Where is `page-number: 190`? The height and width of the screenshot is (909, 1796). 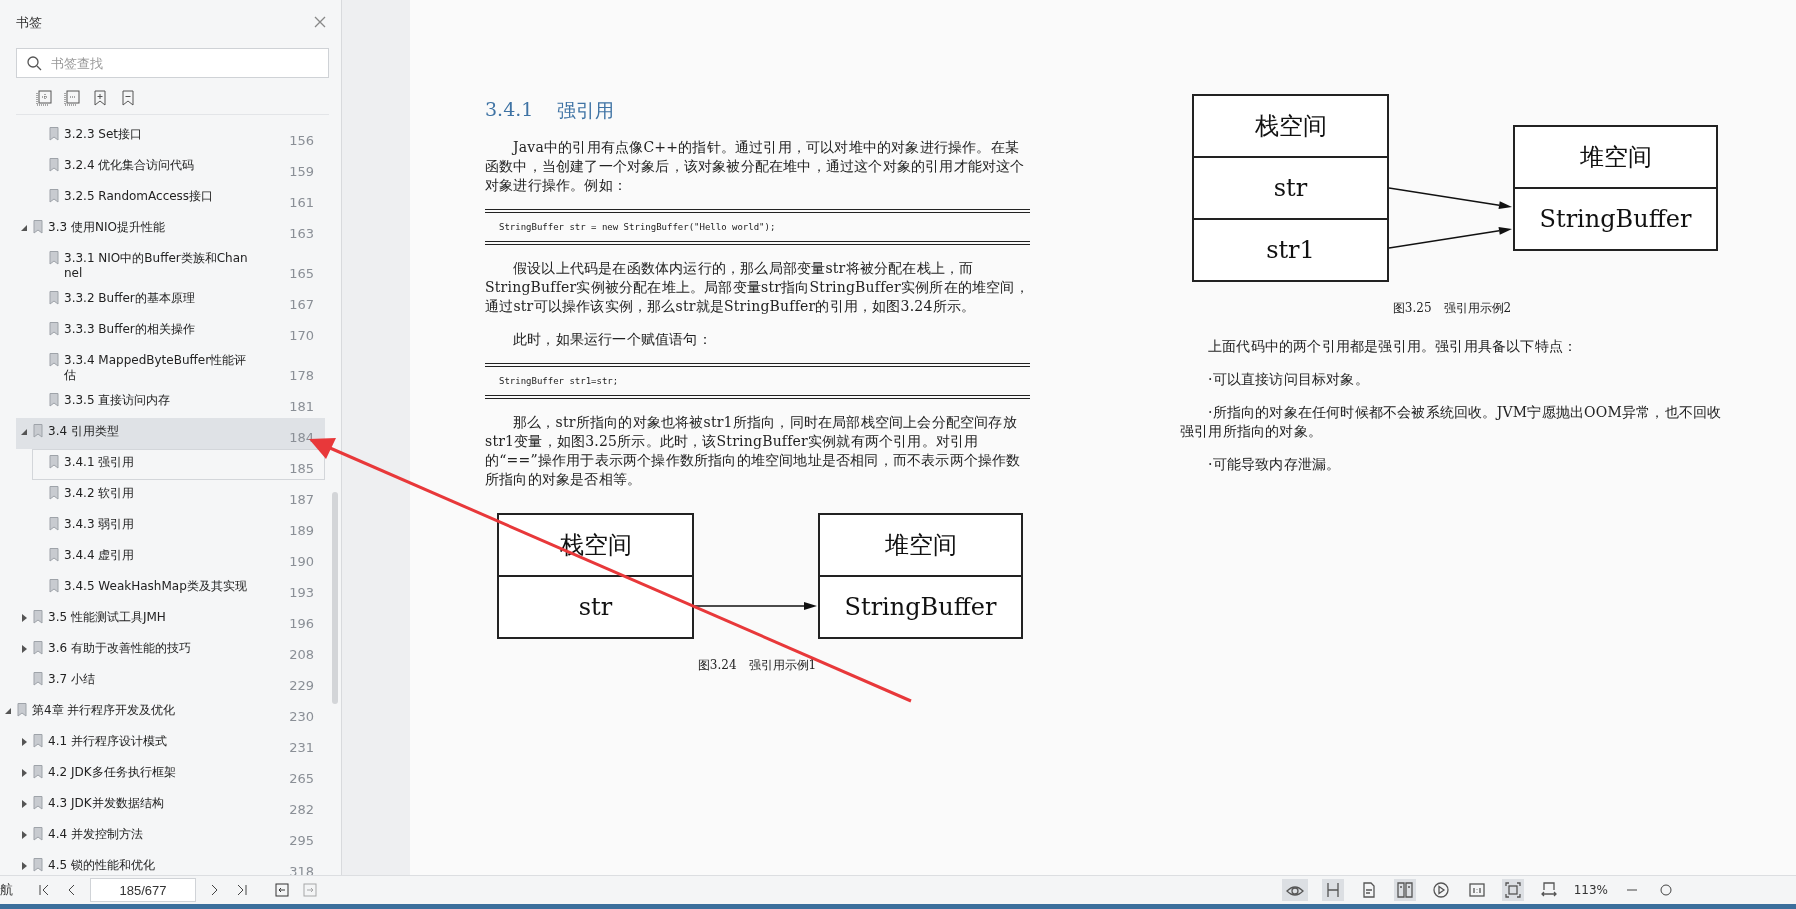
page-number: 190 is located at coordinates (301, 561).